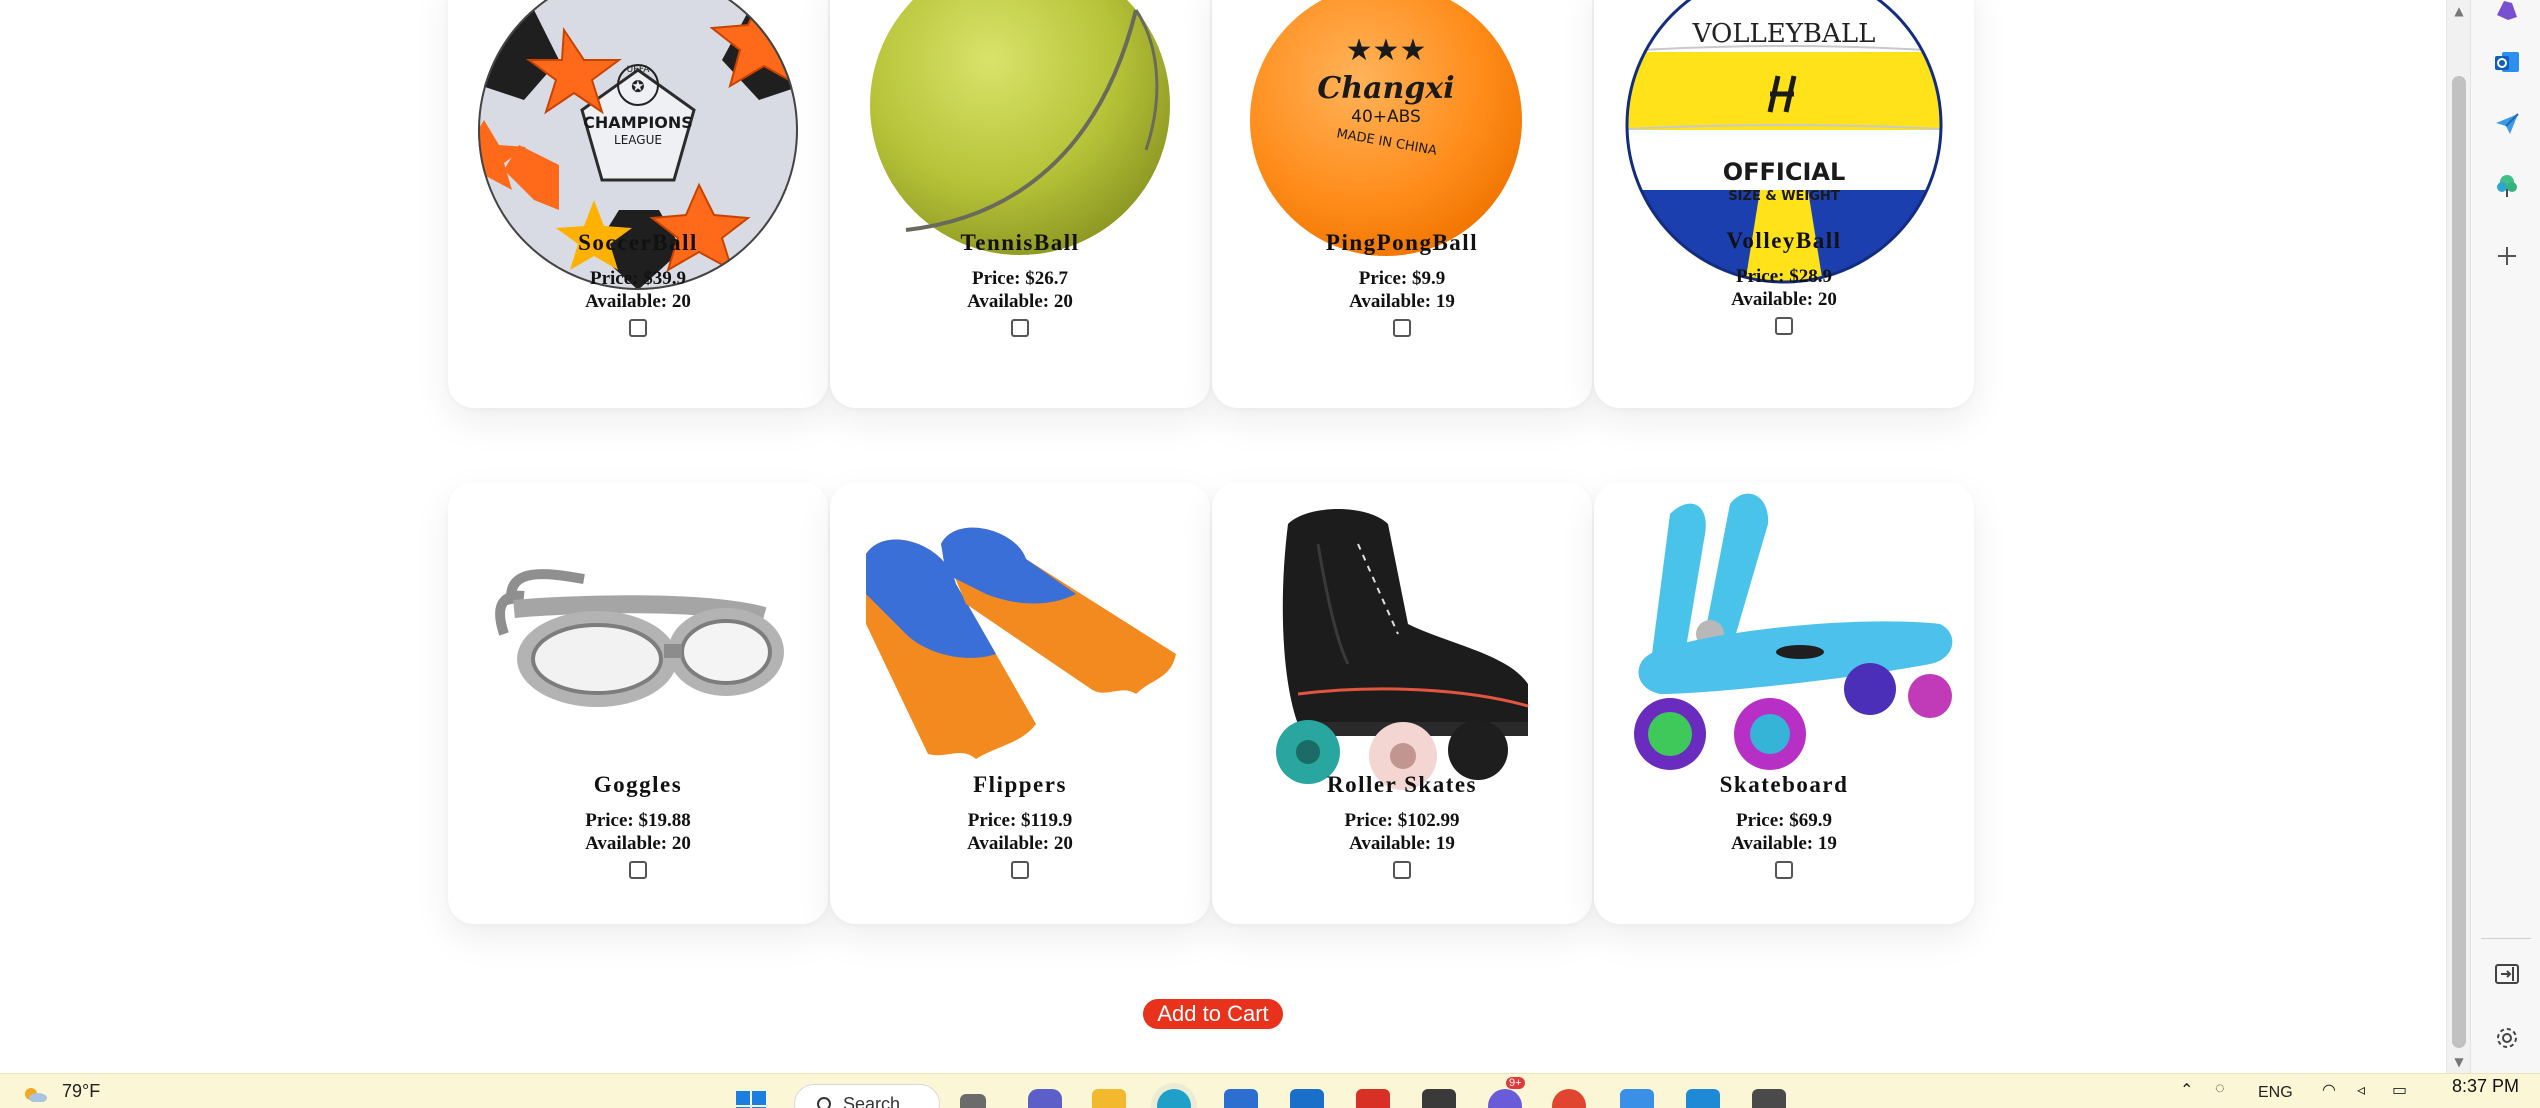 Image resolution: width=2540 pixels, height=1108 pixels. Describe the element at coordinates (1784, 784) in the screenshot. I see `product-name: Skateboard` at that location.